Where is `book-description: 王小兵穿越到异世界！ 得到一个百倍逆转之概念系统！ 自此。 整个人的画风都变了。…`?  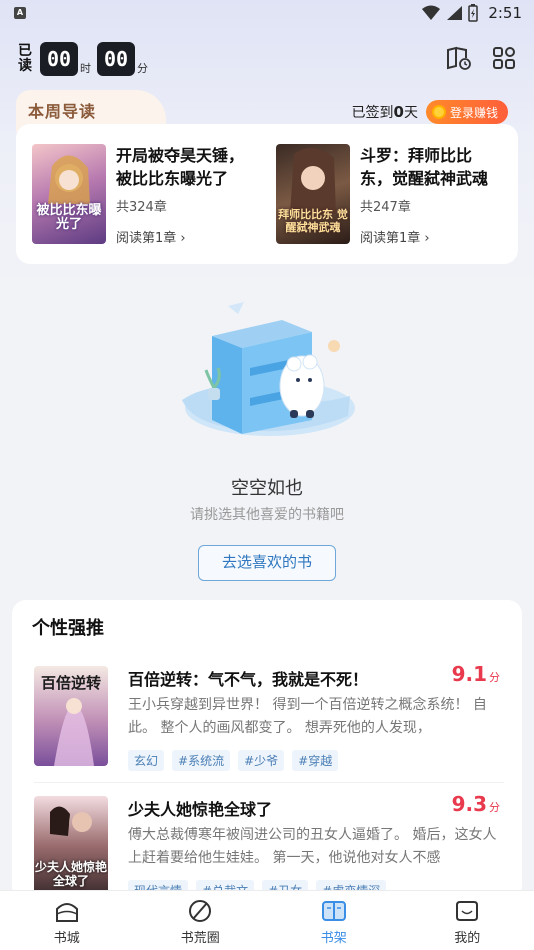
book-description: 王小兵穿越到异世界！ 得到一个百倍逆转之概念系统！ 自此。 整个人的画风都变了。… is located at coordinates (307, 716).